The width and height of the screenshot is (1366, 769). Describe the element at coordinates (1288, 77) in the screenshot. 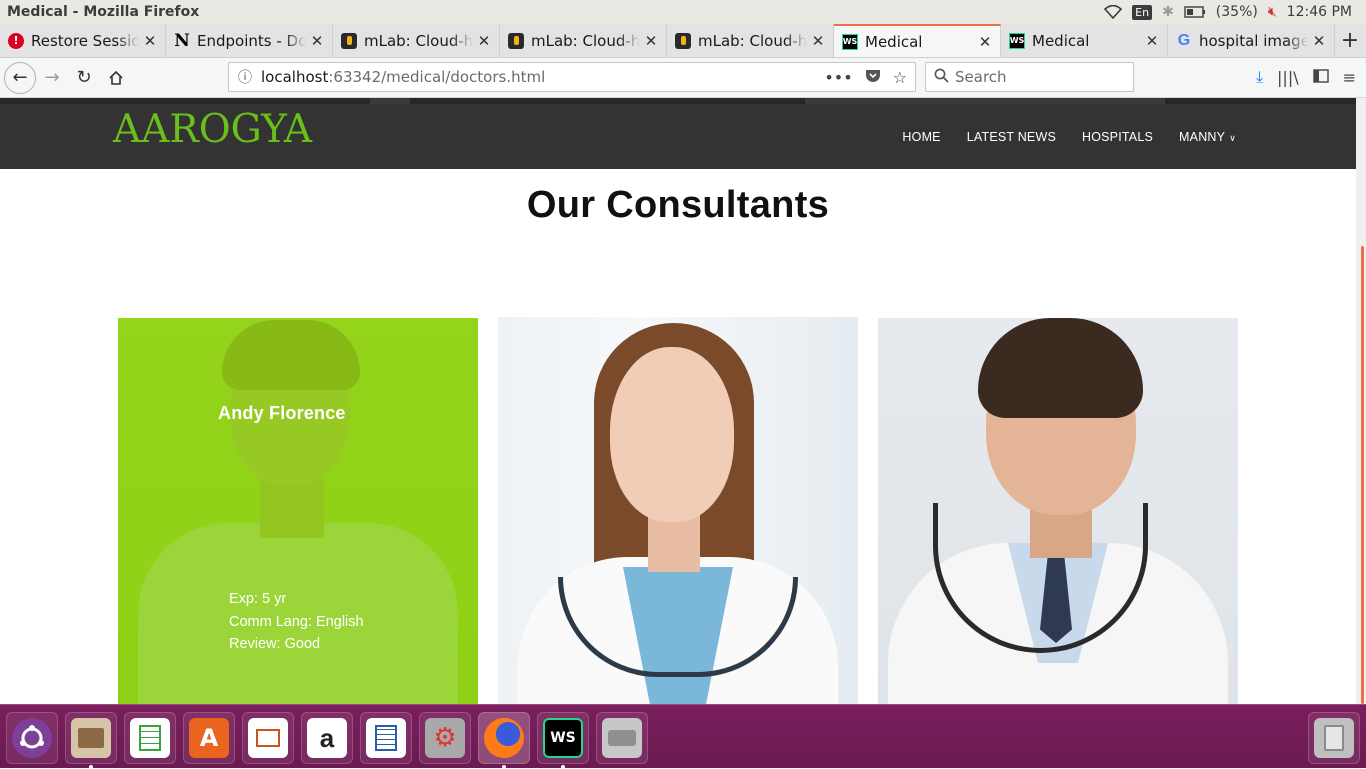

I see `library-icon: |||\` at that location.